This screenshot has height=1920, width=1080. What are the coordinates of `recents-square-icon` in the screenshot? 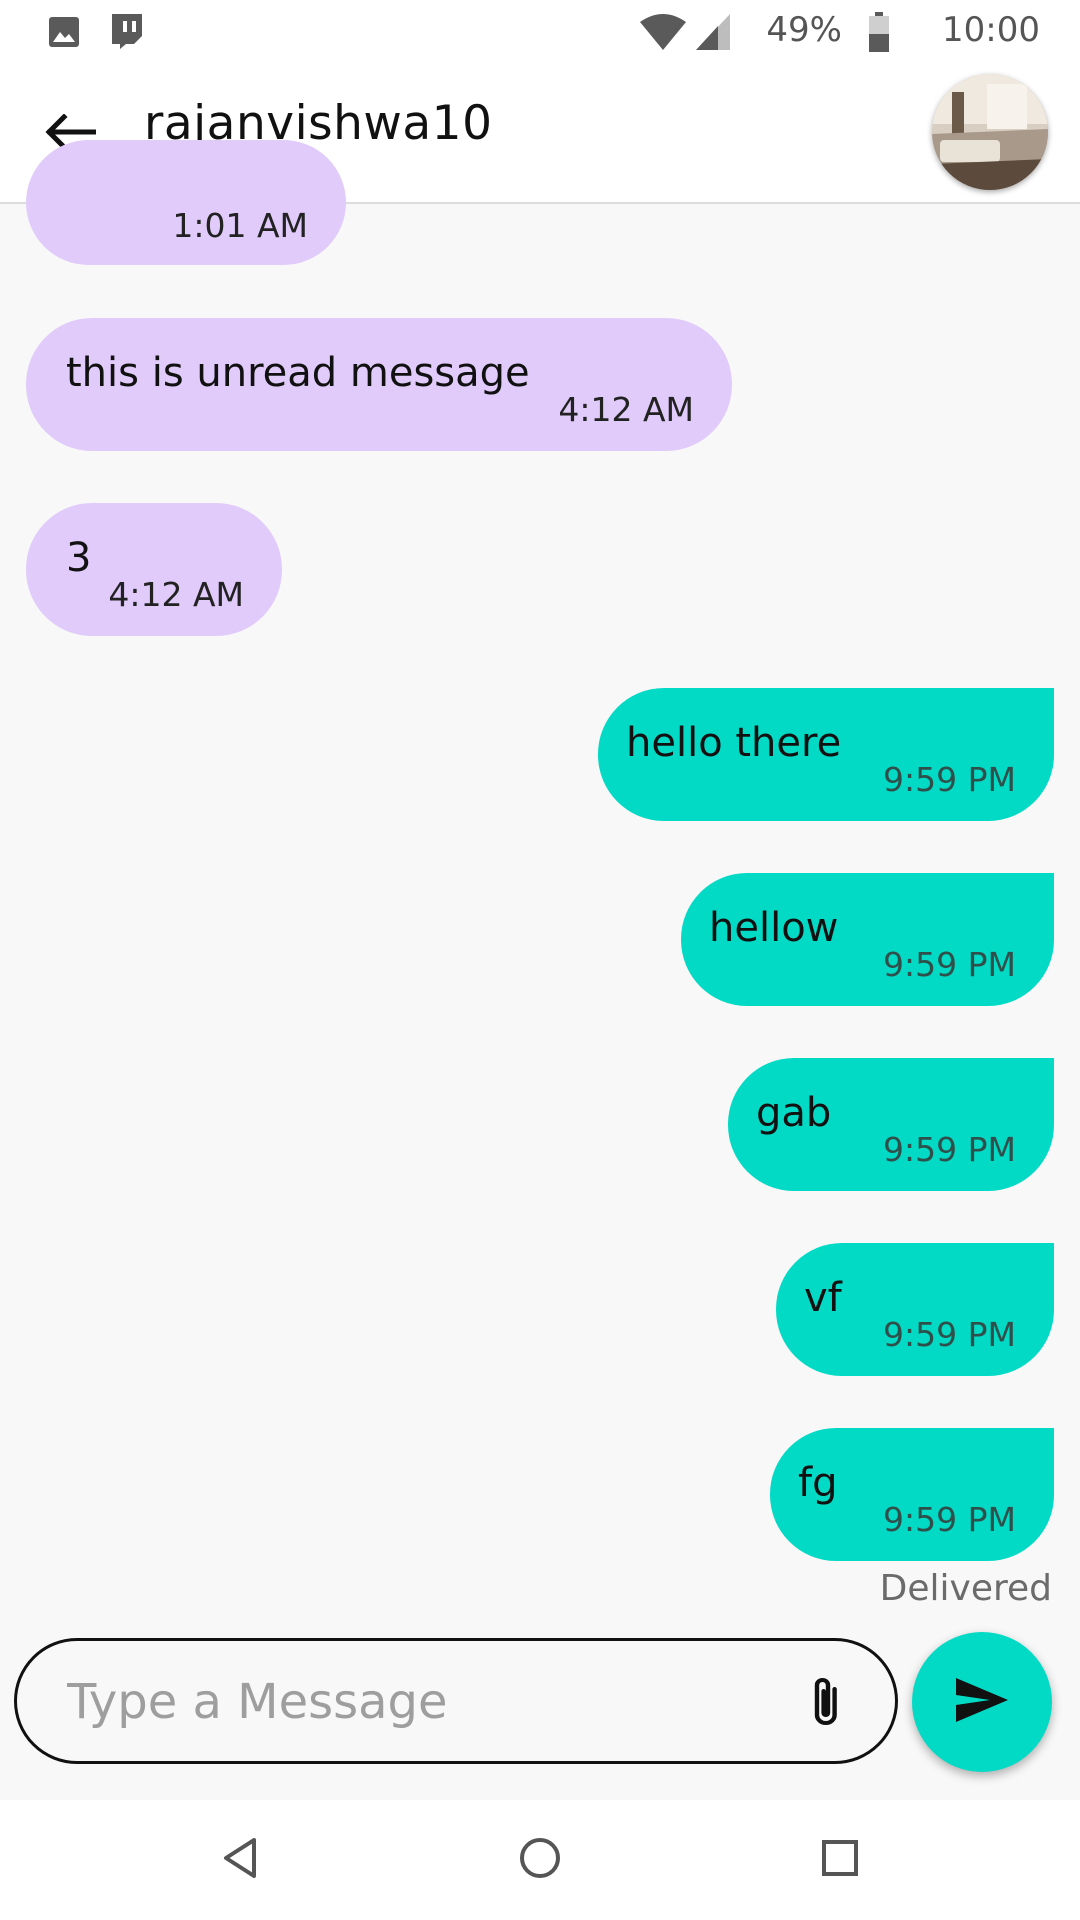 It's located at (840, 1860).